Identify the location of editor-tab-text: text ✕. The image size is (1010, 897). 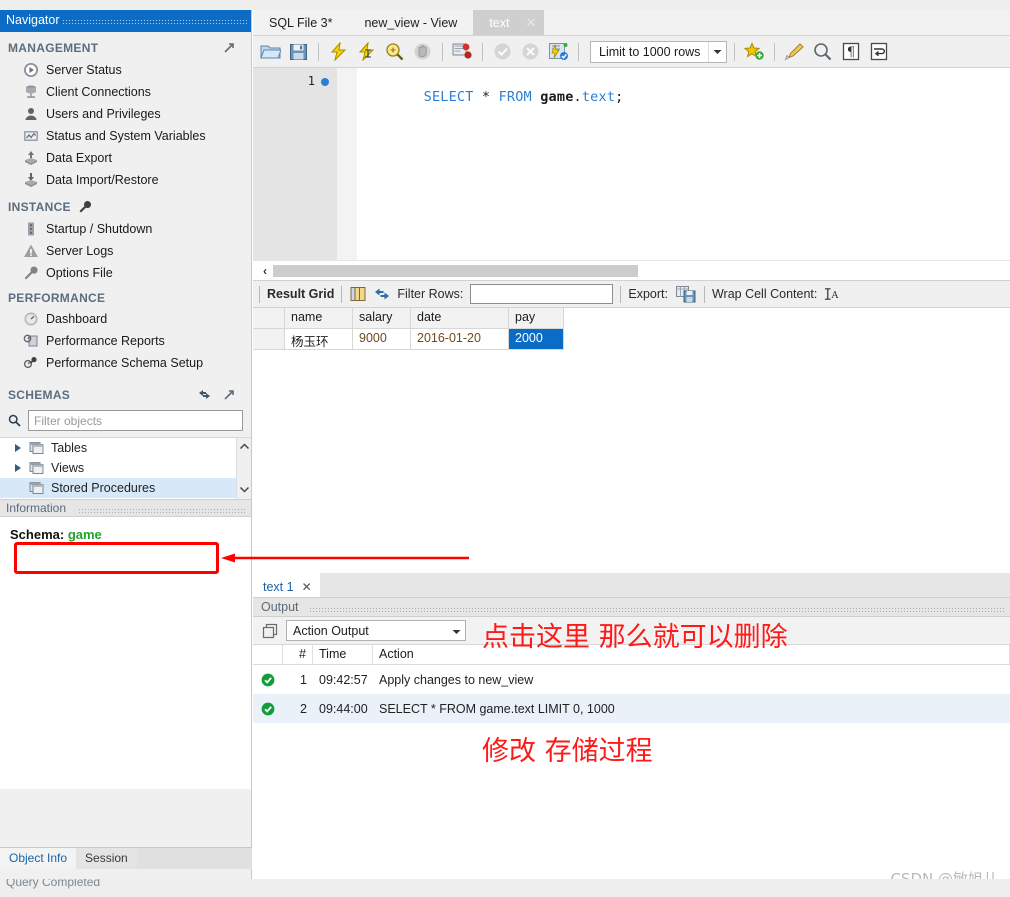
(509, 22).